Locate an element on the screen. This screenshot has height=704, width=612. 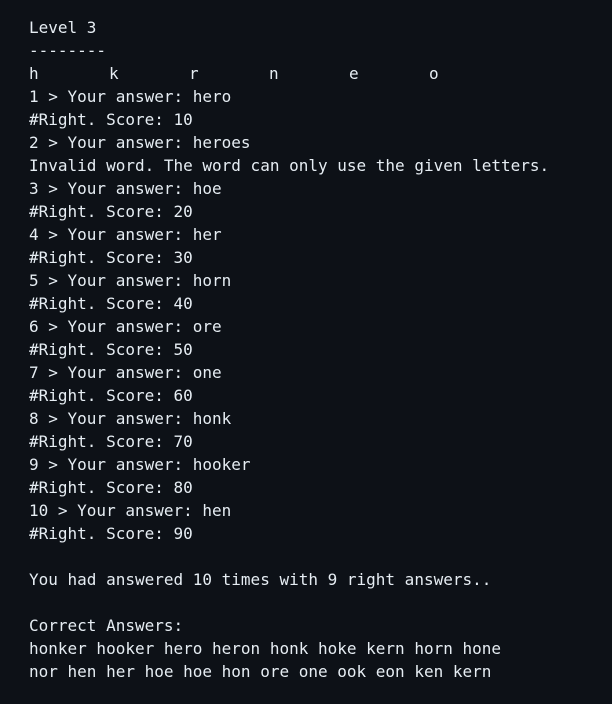
given-letter: h is located at coordinates (34, 73).